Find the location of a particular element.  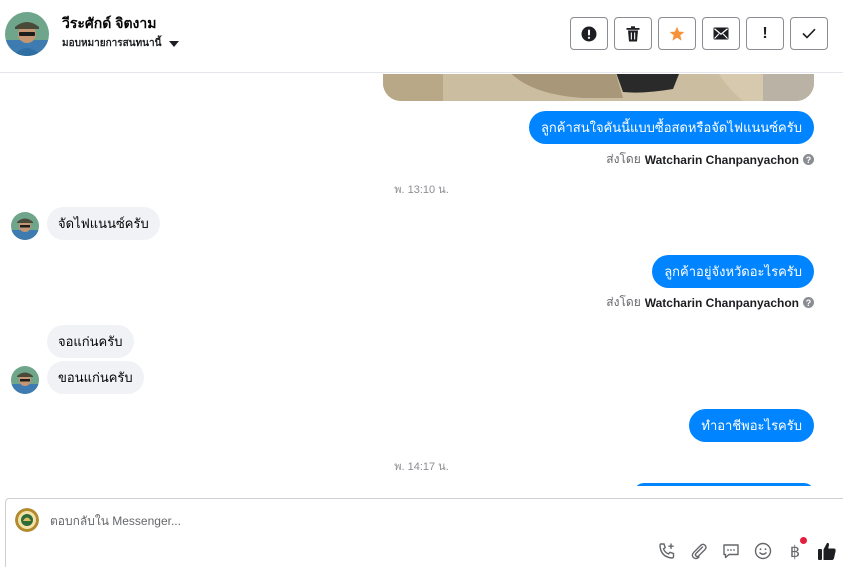

composer-toolbar: ฿ is located at coordinates (747, 549).